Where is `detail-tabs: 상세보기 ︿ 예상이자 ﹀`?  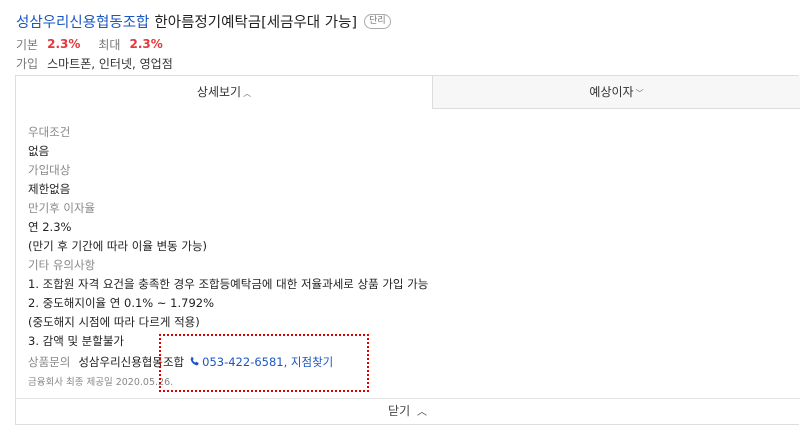 detail-tabs: 상세보기 ︿ 예상이자 ﹀ is located at coordinates (408, 92).